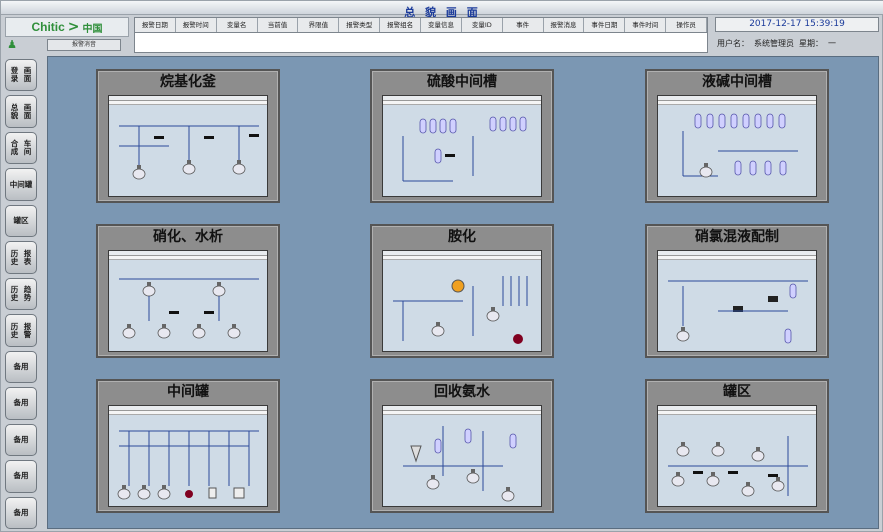 This screenshot has height=532, width=883. Describe the element at coordinates (21, 75) in the screenshot. I see `nav-button: 登录 画面` at that location.